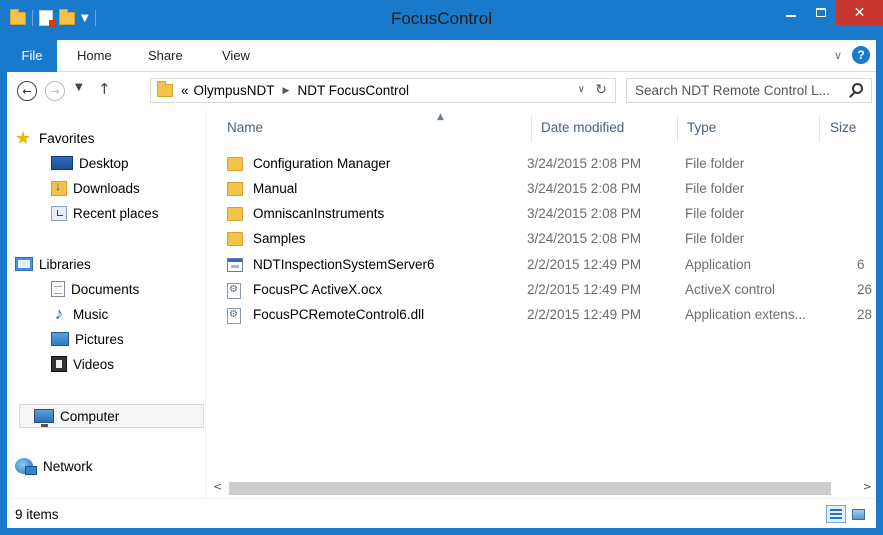  What do you see at coordinates (857, 88) in the screenshot?
I see `search-icon` at bounding box center [857, 88].